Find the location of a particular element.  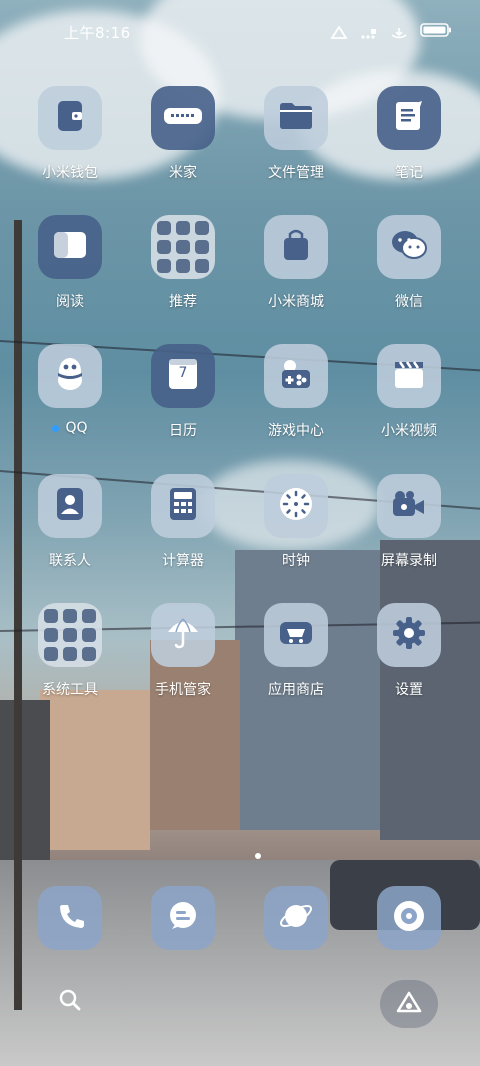

app-label: 联系人 is located at coordinates (70, 560).